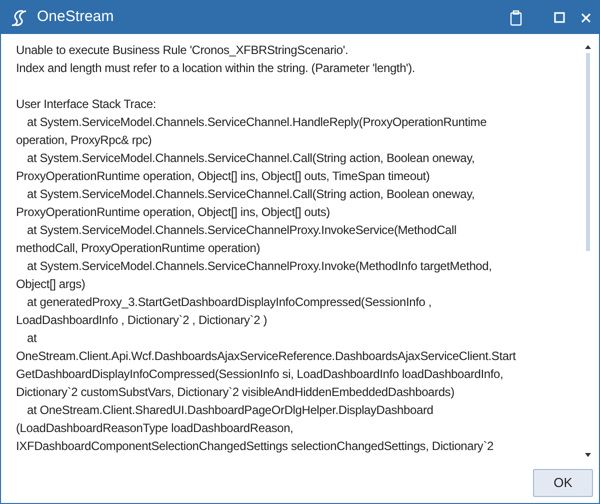  Describe the element at coordinates (588, 455) in the screenshot. I see `scroll-down-icon` at that location.